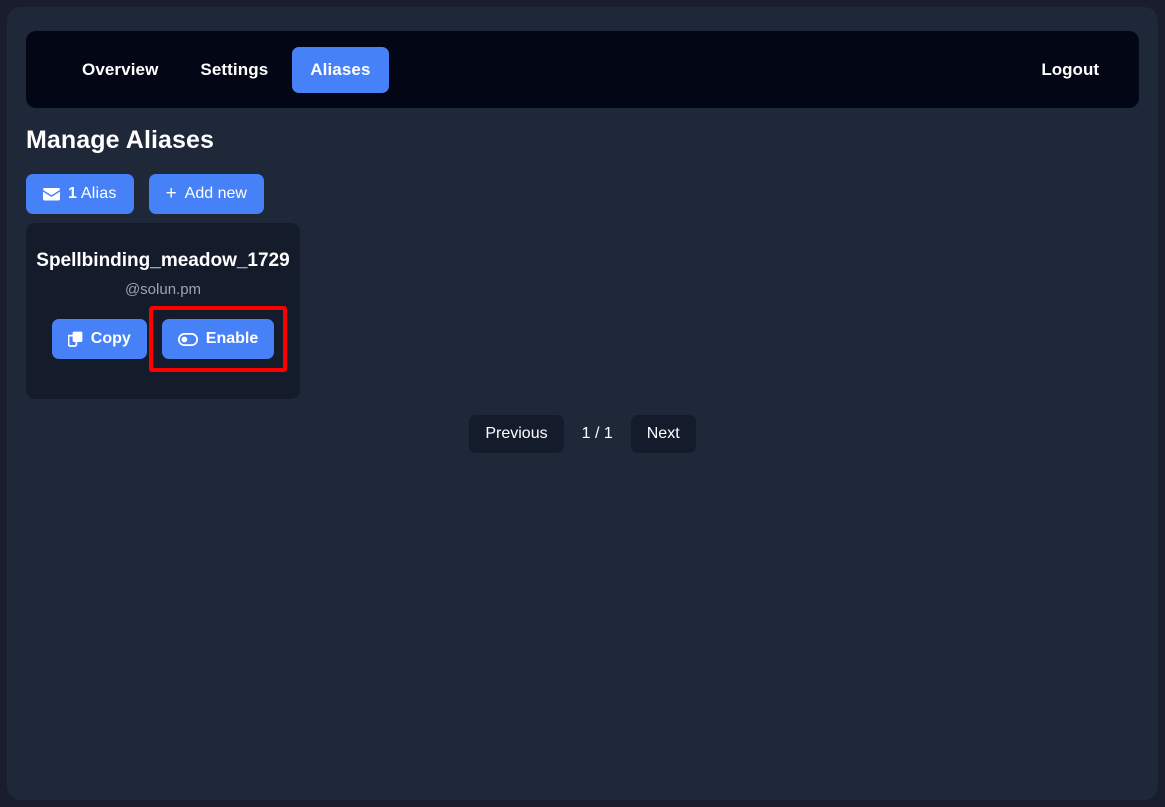  I want to click on top-navigation-bar: Overview Settings Aliases Logout, so click(582, 69).